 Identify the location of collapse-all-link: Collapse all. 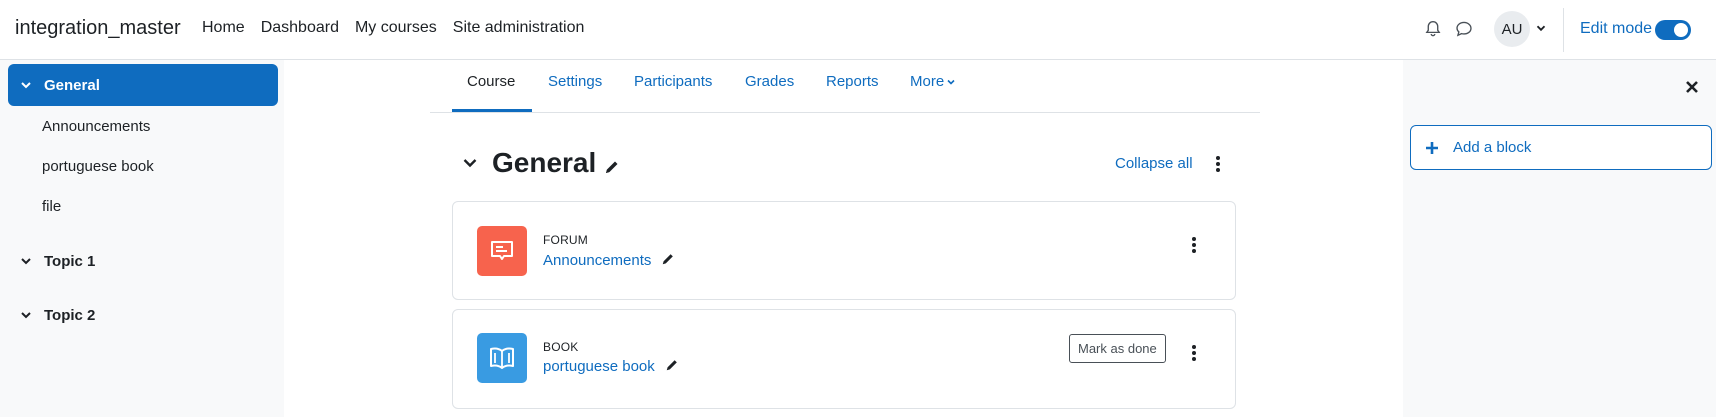
(1154, 163).